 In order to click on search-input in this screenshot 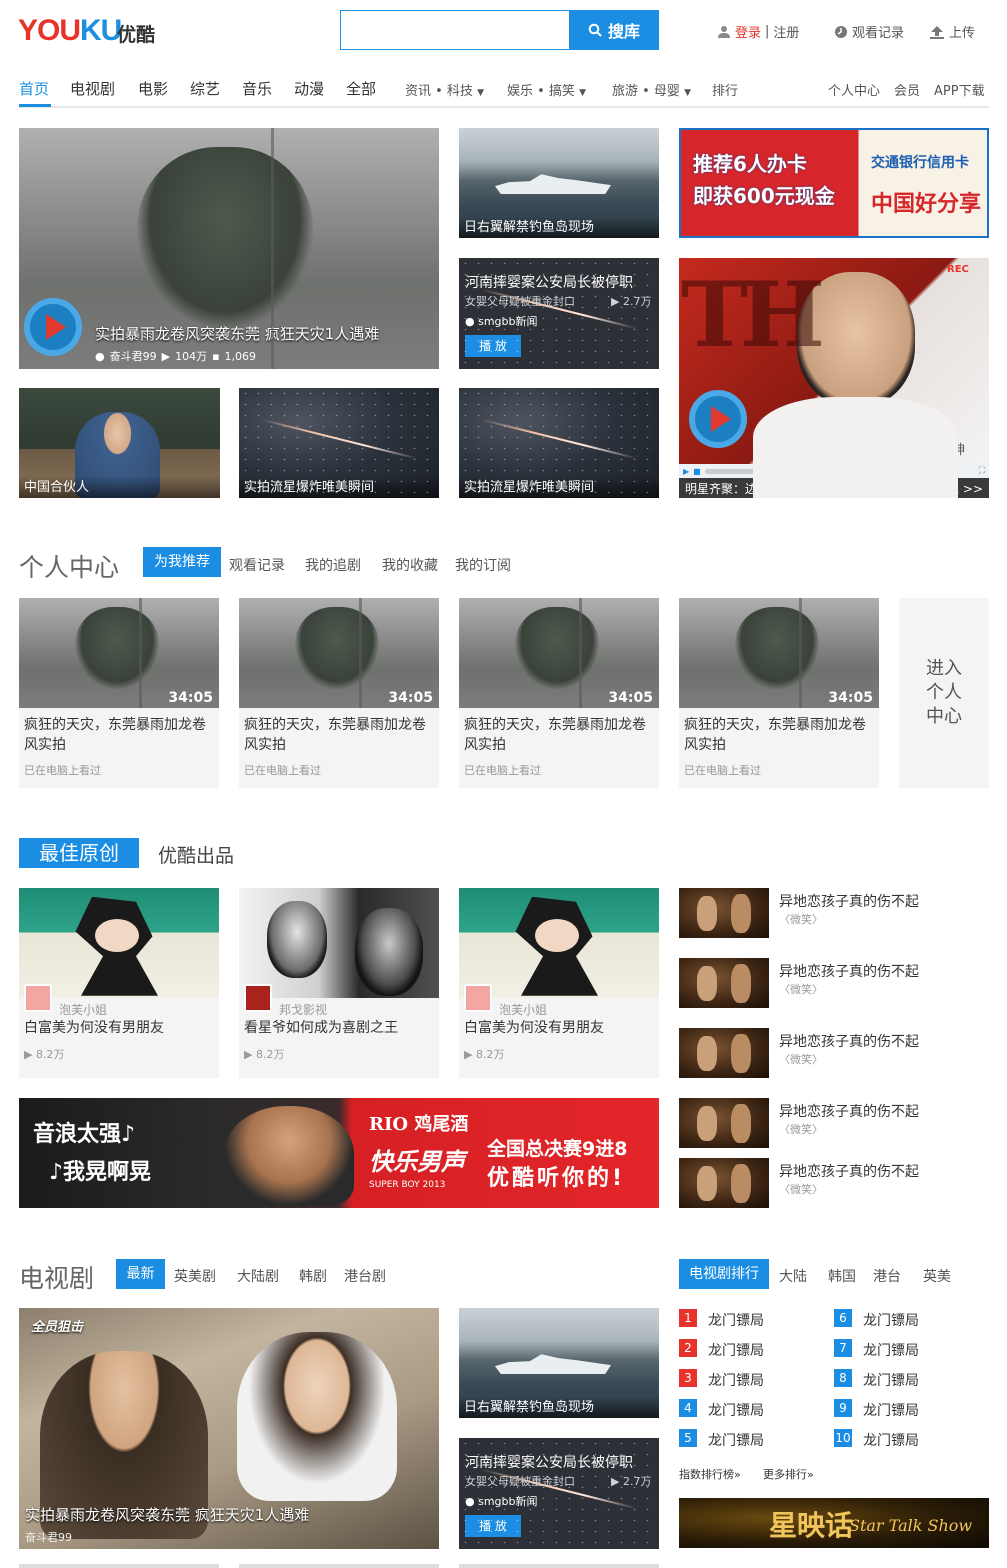, I will do `click(455, 30)`.